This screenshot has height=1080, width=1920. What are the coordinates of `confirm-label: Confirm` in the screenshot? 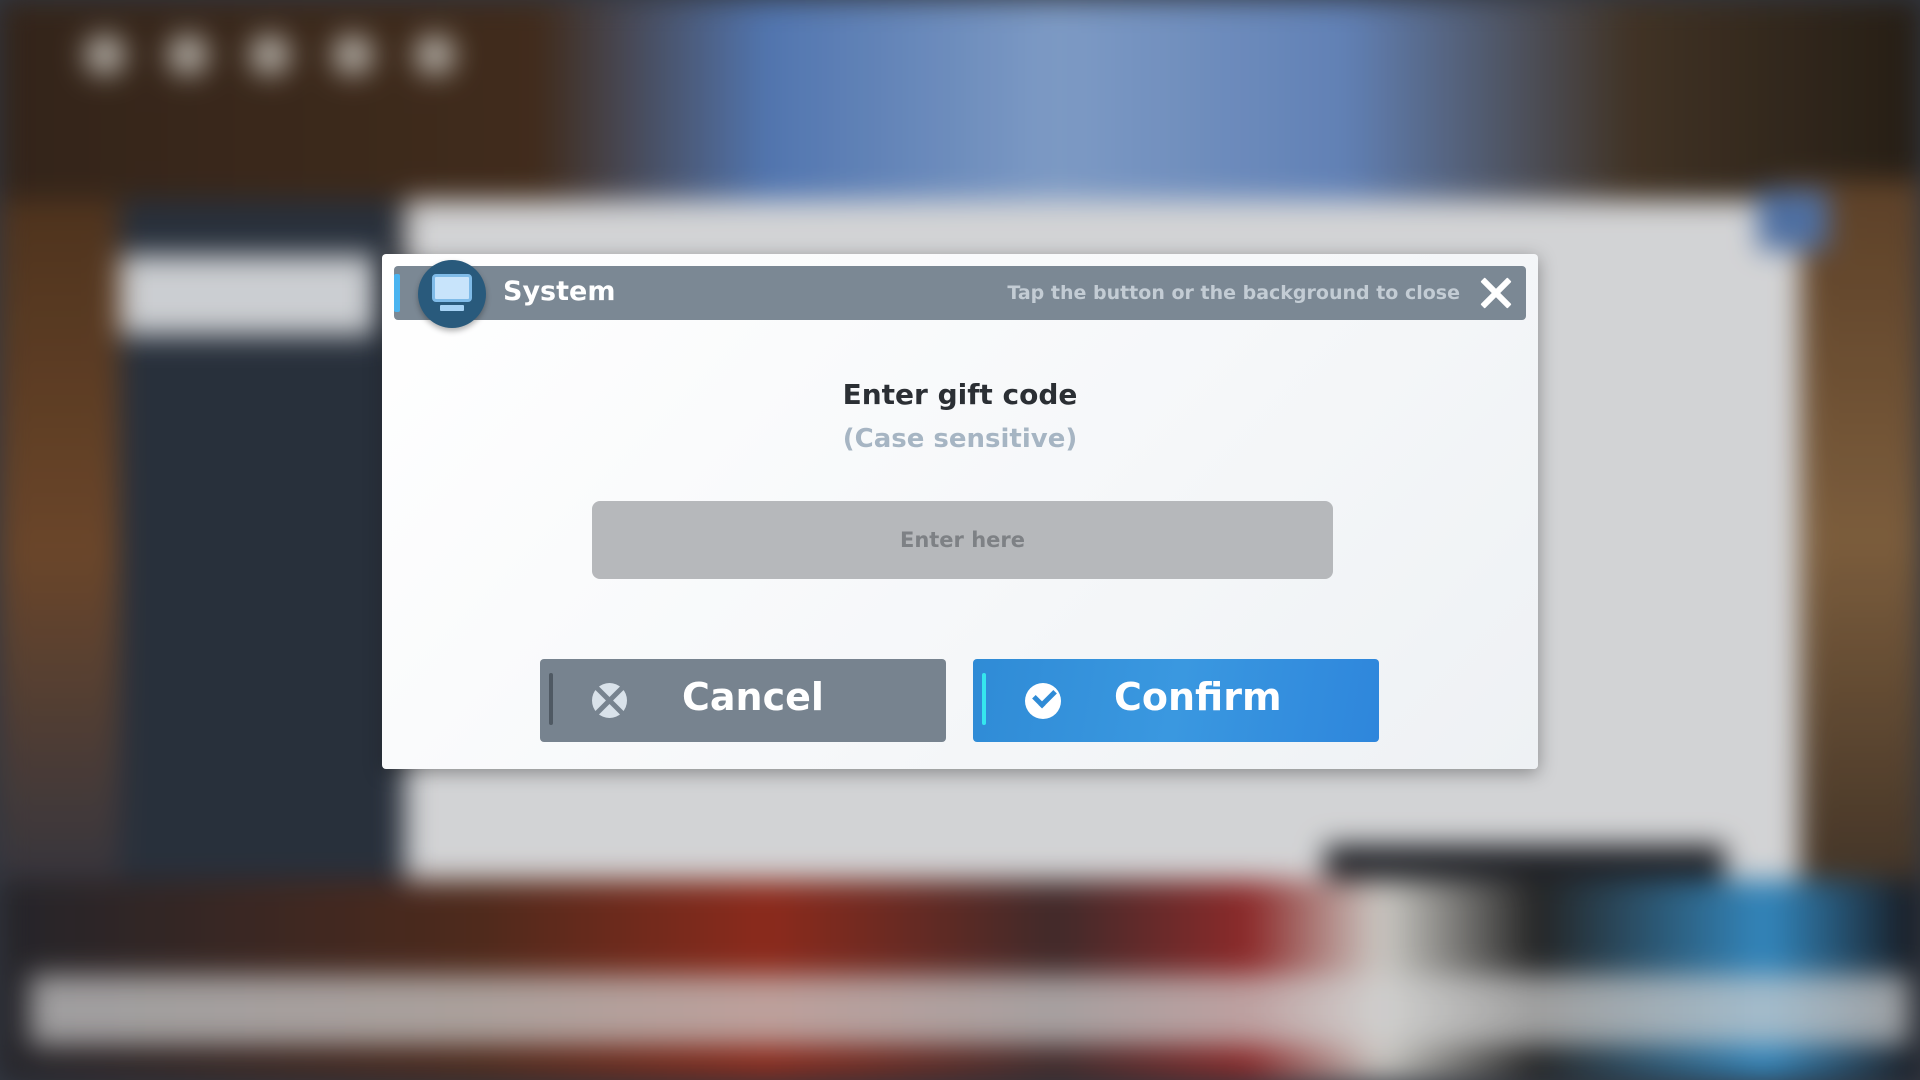 It's located at (1198, 697).